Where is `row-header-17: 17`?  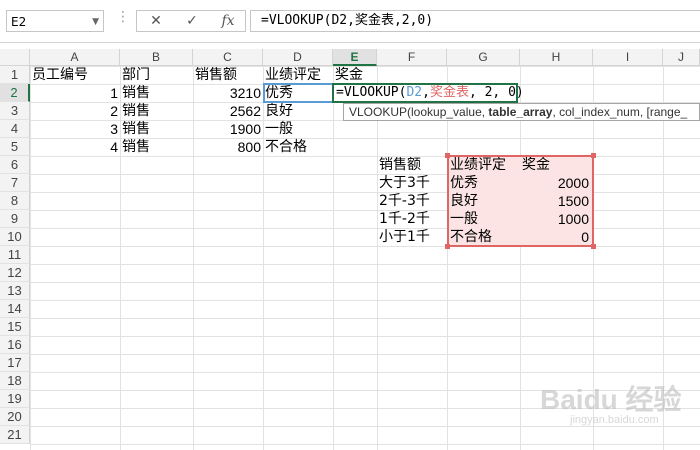
row-header-17: 17 is located at coordinates (15, 363).